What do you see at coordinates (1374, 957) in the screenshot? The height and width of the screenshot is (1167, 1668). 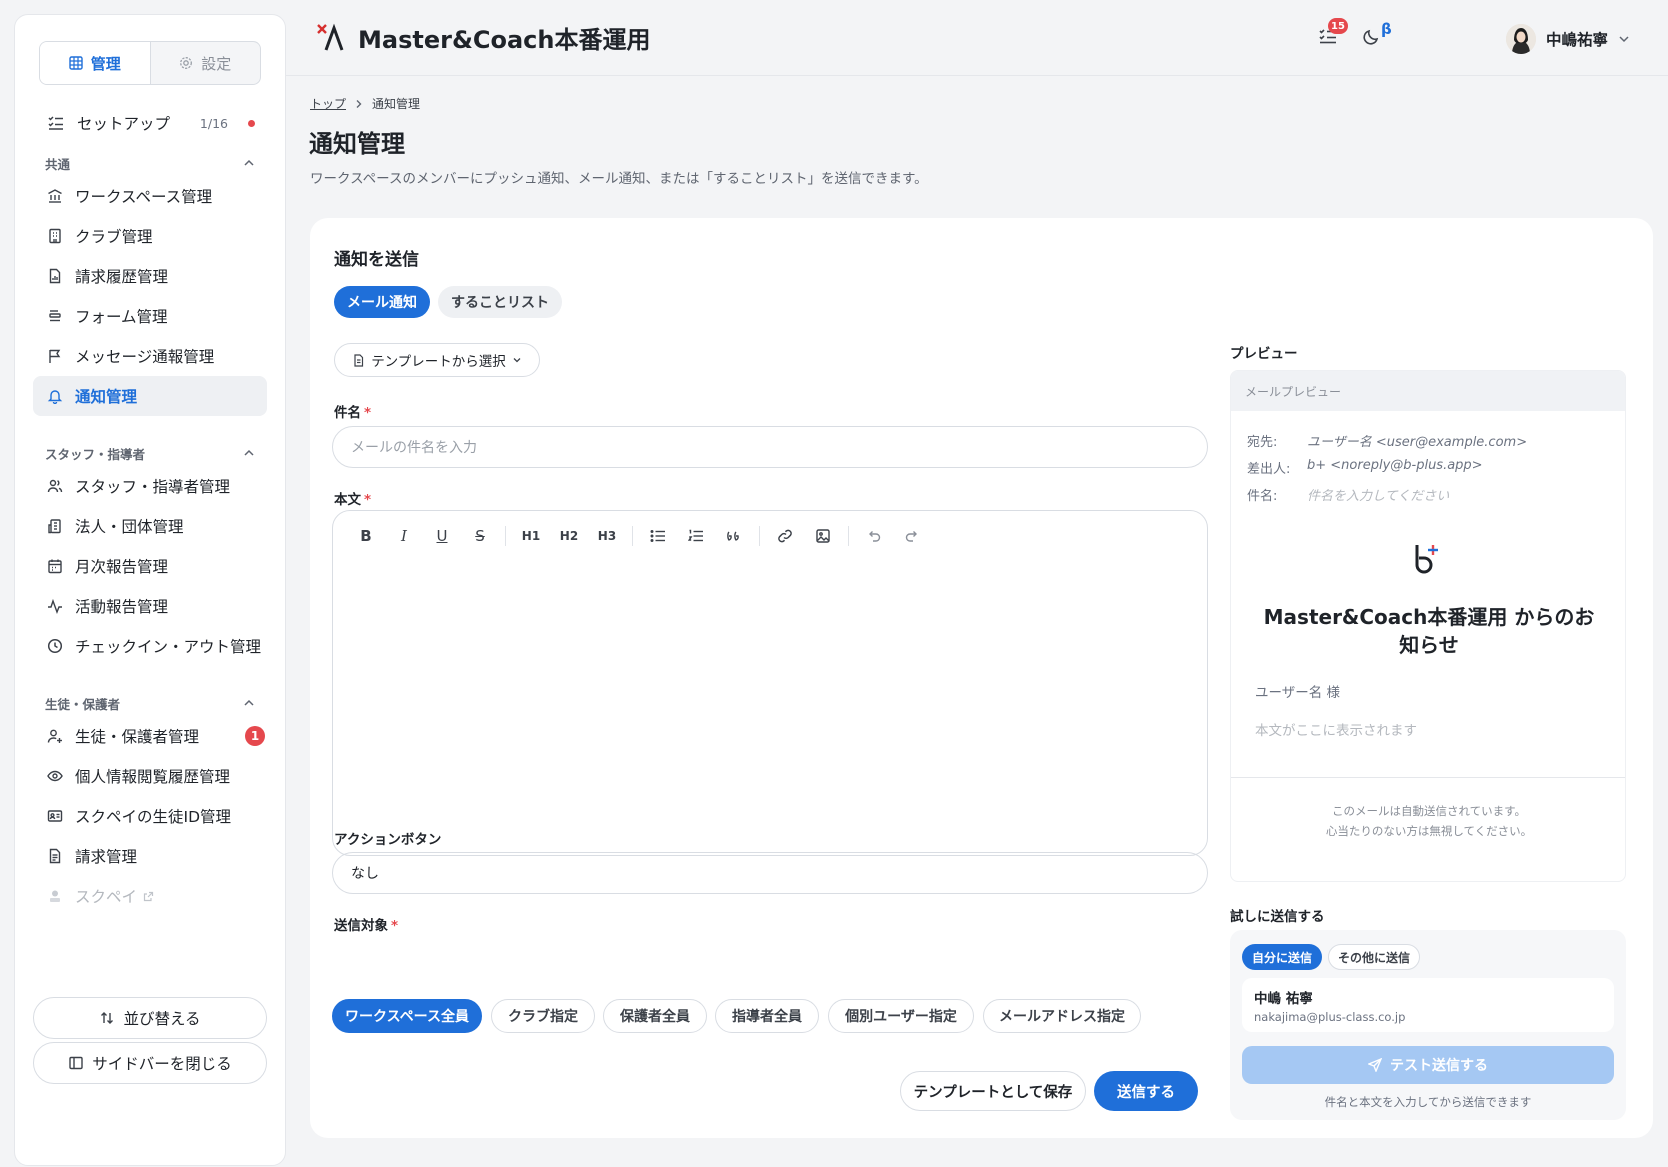 I see `tab-send-to-others: その他に送信` at bounding box center [1374, 957].